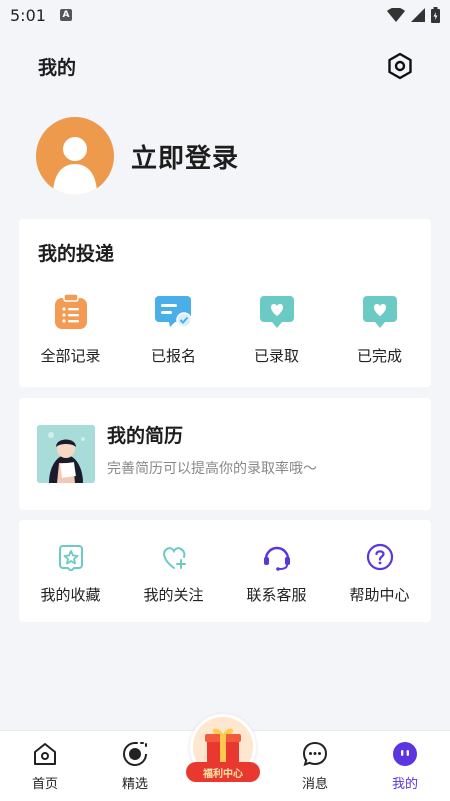  Describe the element at coordinates (145, 436) in the screenshot. I see `resume-title: 我的简历` at that location.